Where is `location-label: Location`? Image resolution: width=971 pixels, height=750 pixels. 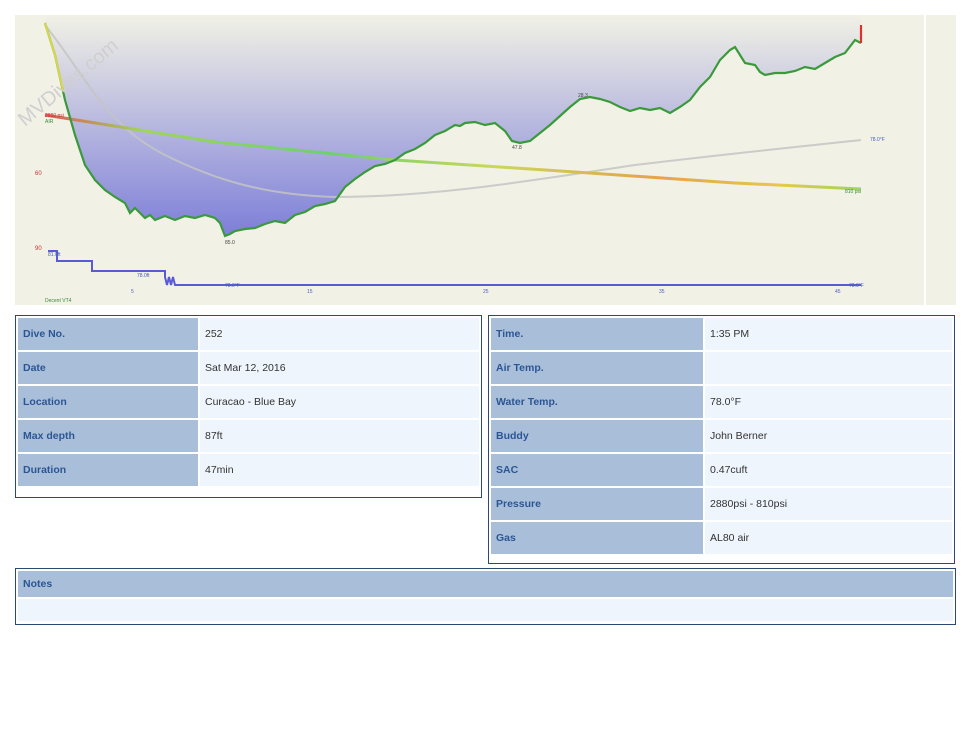 location-label: Location is located at coordinates (108, 402).